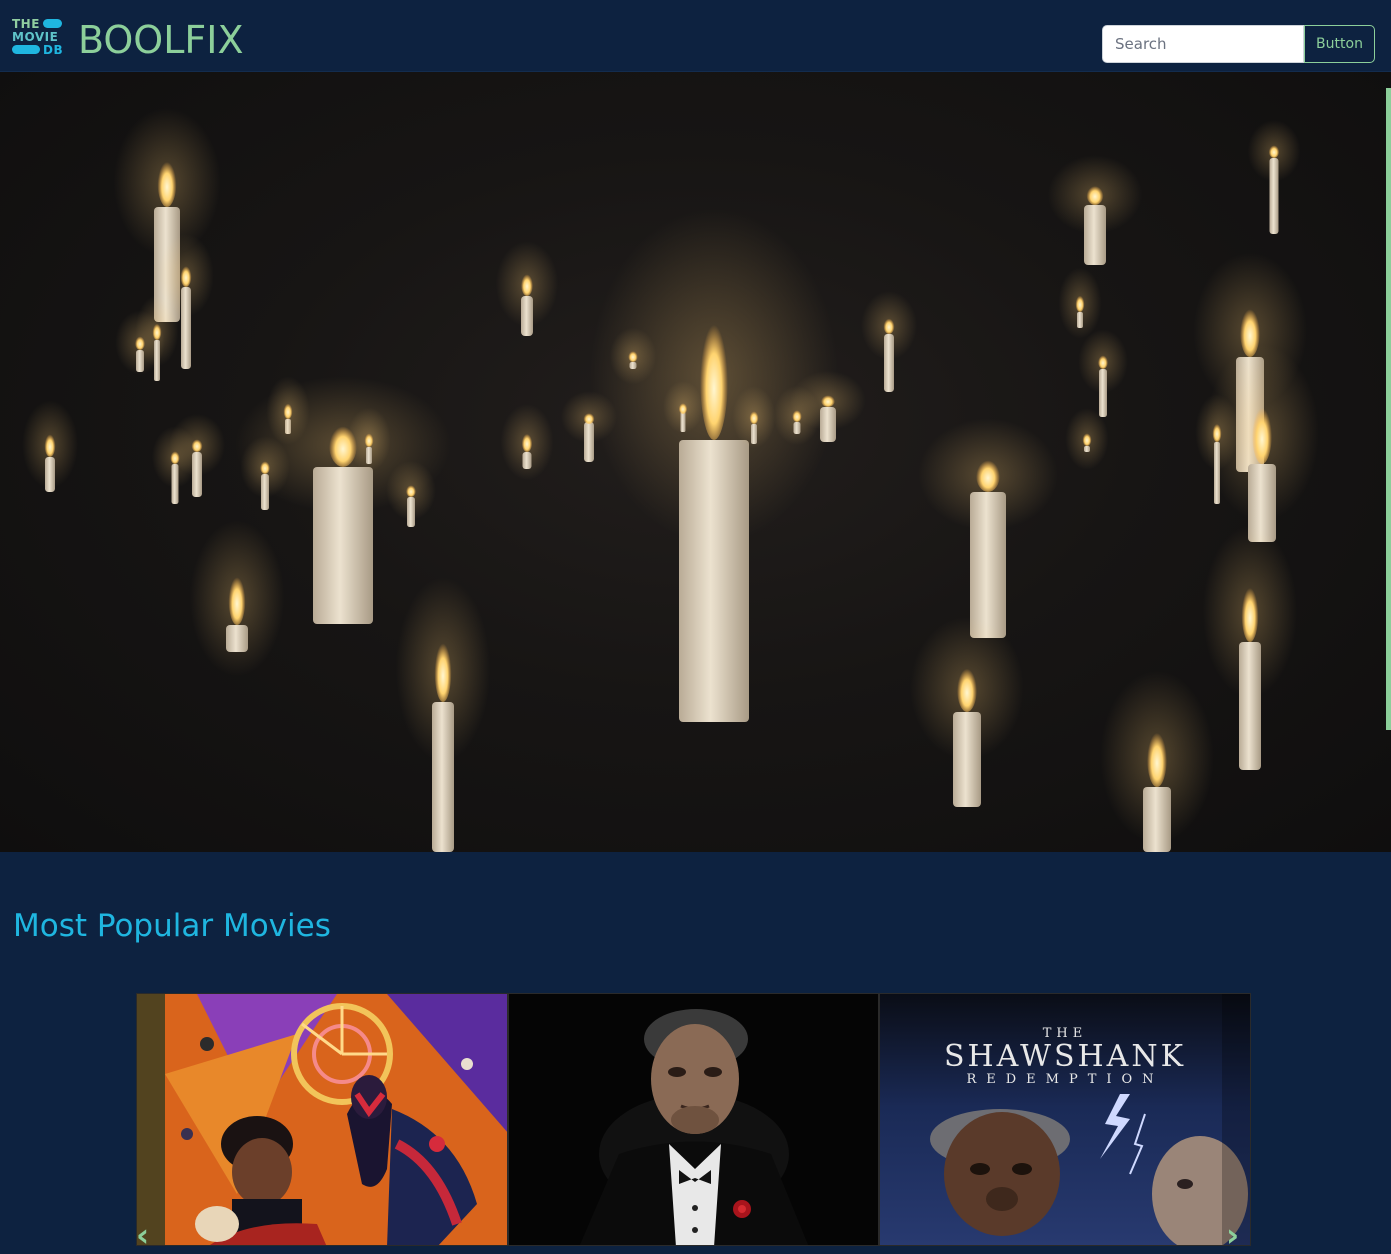 The width and height of the screenshot is (1391, 1254). What do you see at coordinates (1065, 1119) in the screenshot?
I see `movie-card: THE SHAWSHANK REDEMPTION` at bounding box center [1065, 1119].